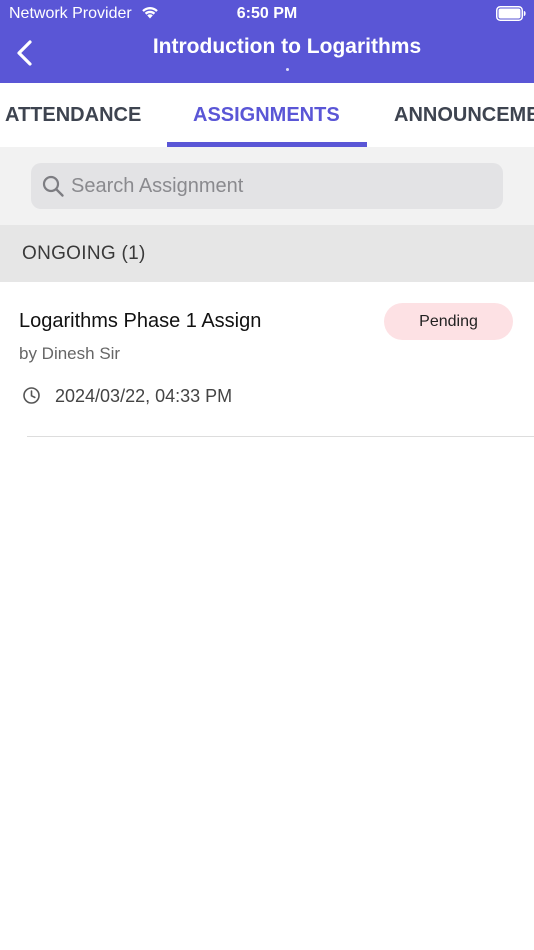 This screenshot has height=950, width=534. What do you see at coordinates (144, 396) in the screenshot?
I see `assignment-datetime: 2024/03/22, 04:33 PM` at bounding box center [144, 396].